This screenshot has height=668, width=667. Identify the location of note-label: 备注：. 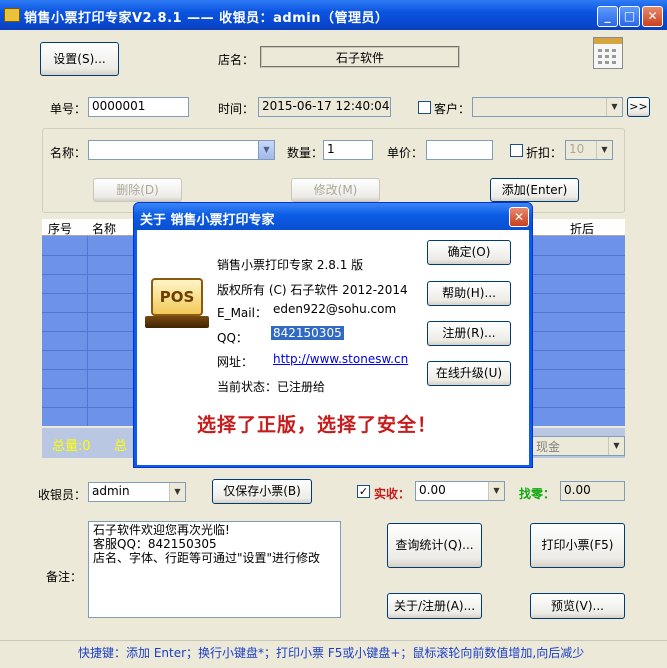
(64, 577).